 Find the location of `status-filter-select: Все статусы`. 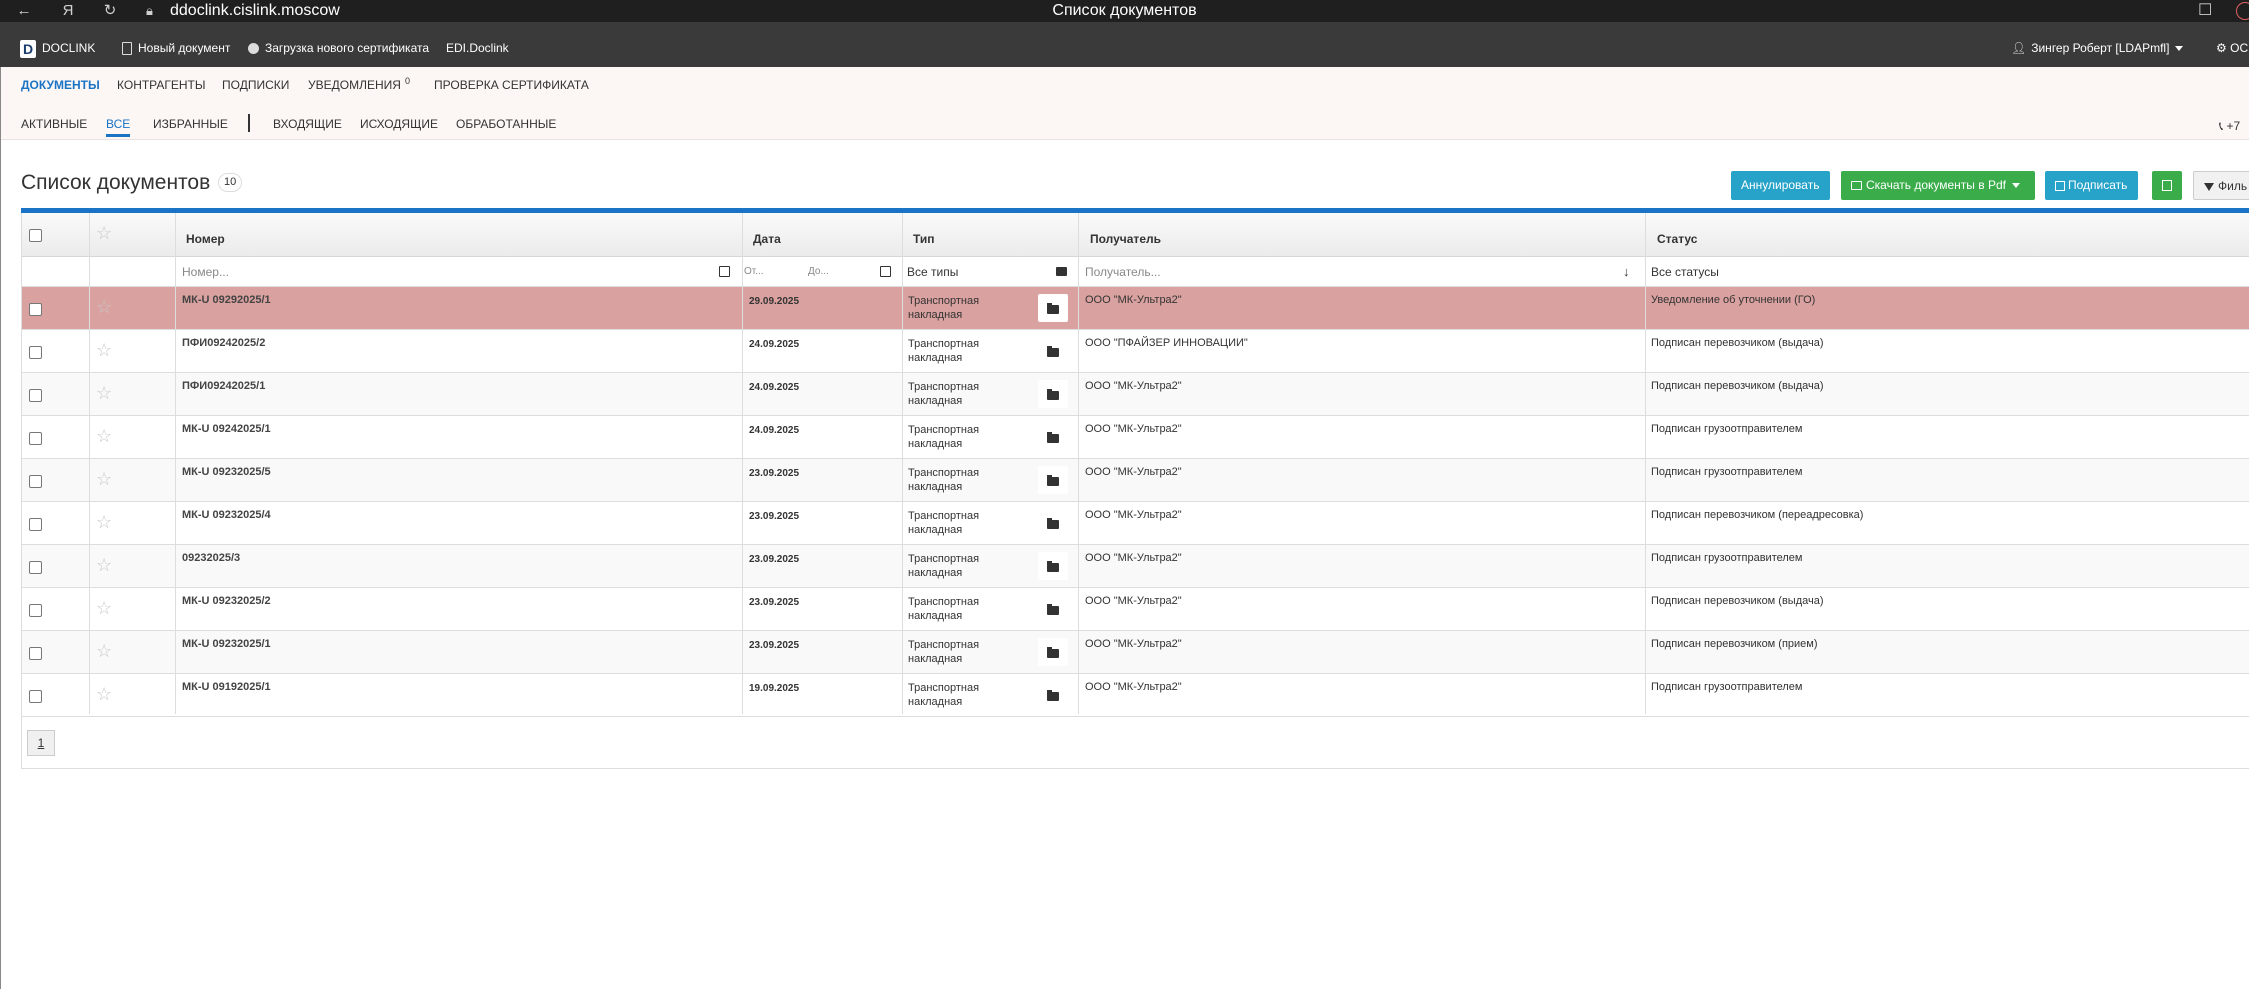

status-filter-select: Все статусы is located at coordinates (1685, 272).